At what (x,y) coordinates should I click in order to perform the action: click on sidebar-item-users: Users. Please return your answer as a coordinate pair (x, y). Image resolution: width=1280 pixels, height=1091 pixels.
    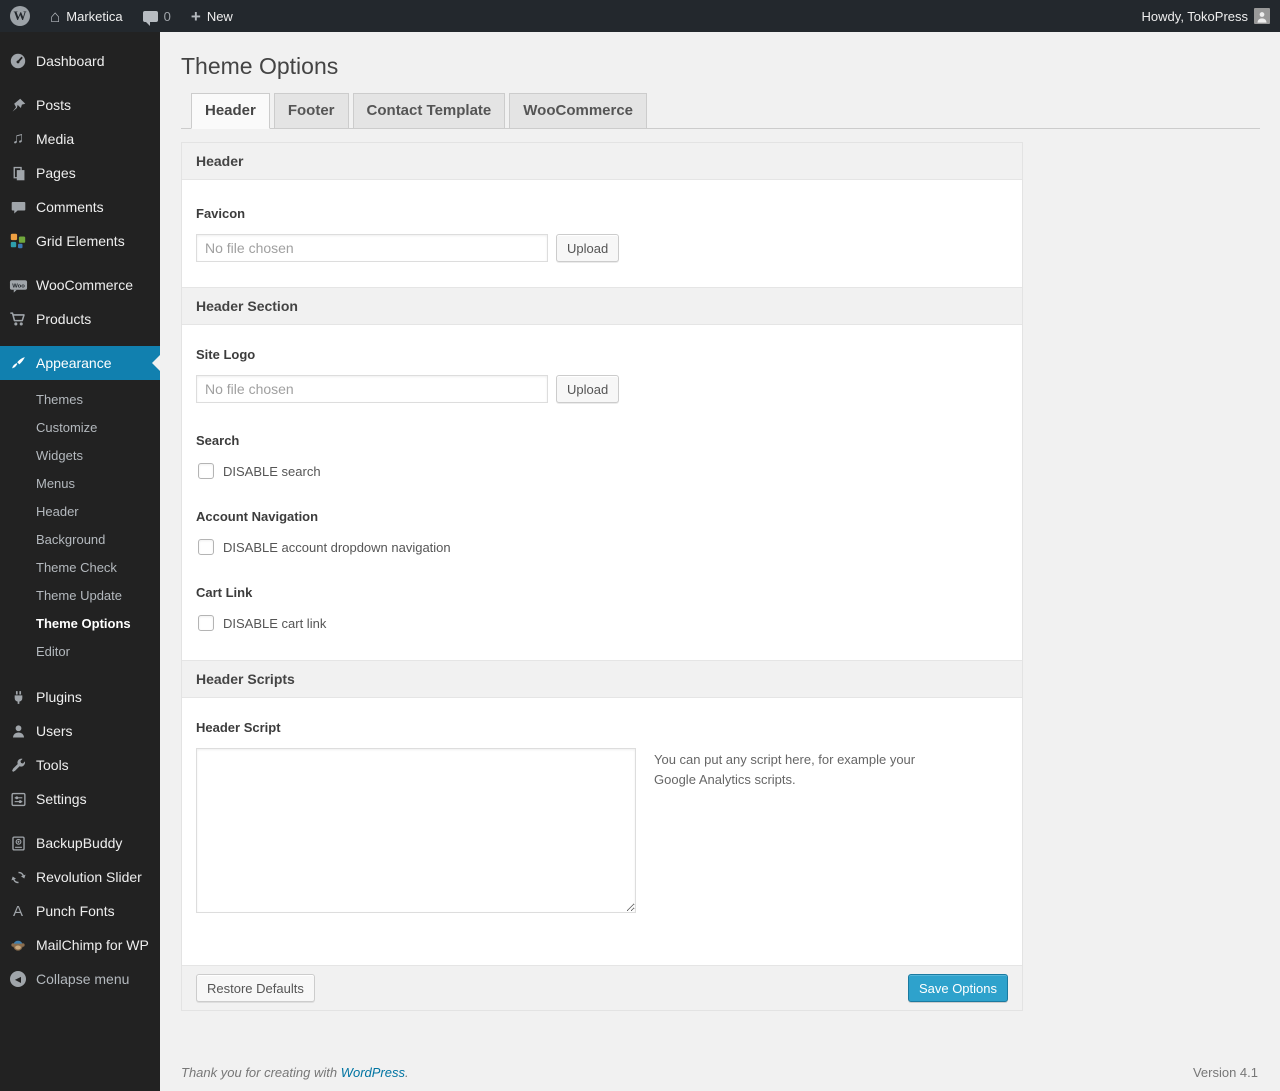
    Looking at the image, I should click on (80, 731).